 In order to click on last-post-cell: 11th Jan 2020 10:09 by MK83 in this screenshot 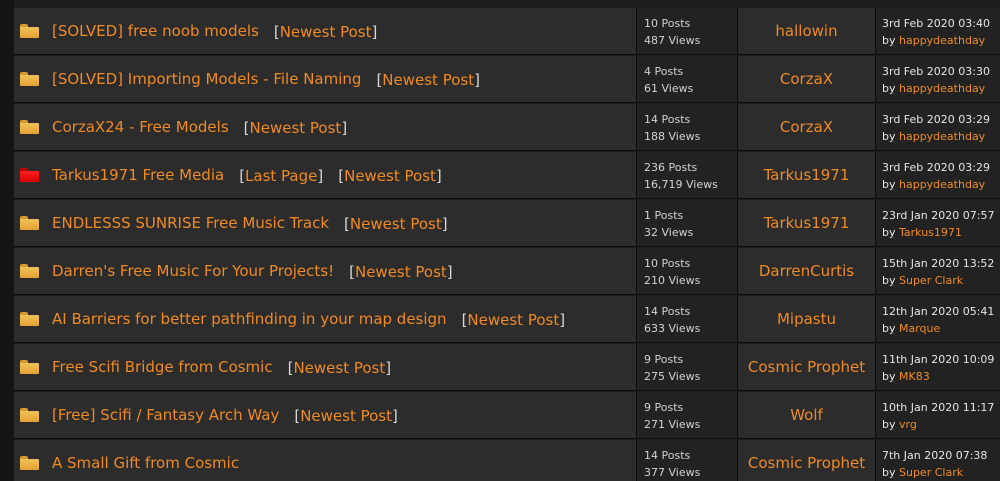, I will do `click(937, 367)`.